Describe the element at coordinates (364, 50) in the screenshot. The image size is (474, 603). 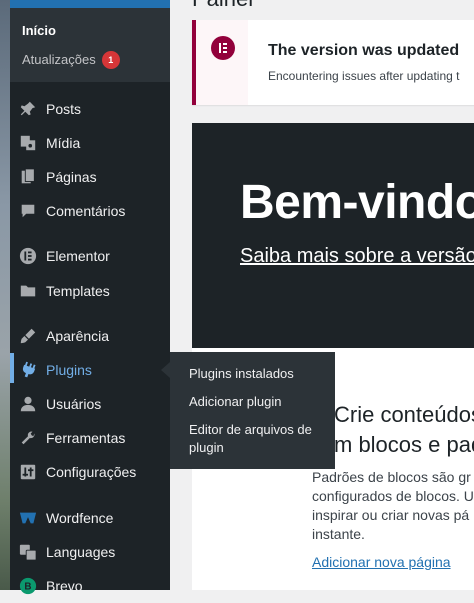
I see `notice-title: The version was updated` at that location.